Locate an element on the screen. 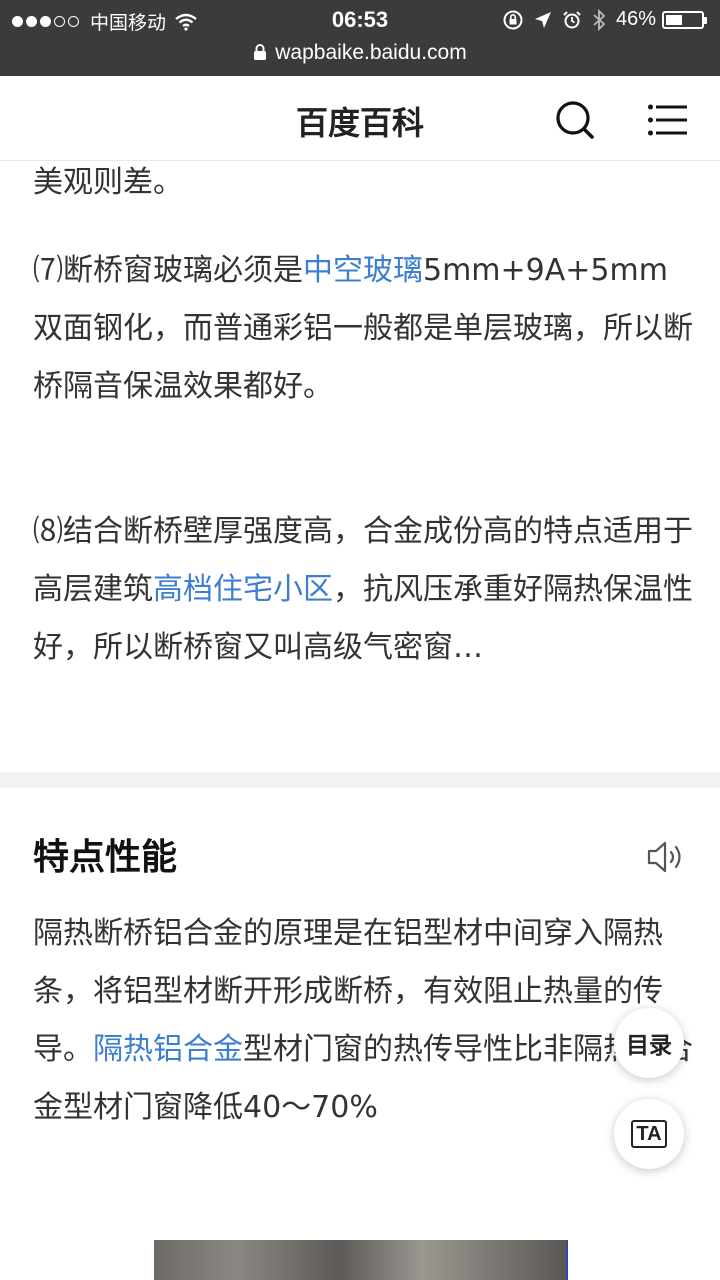  section-divider is located at coordinates (360, 780).